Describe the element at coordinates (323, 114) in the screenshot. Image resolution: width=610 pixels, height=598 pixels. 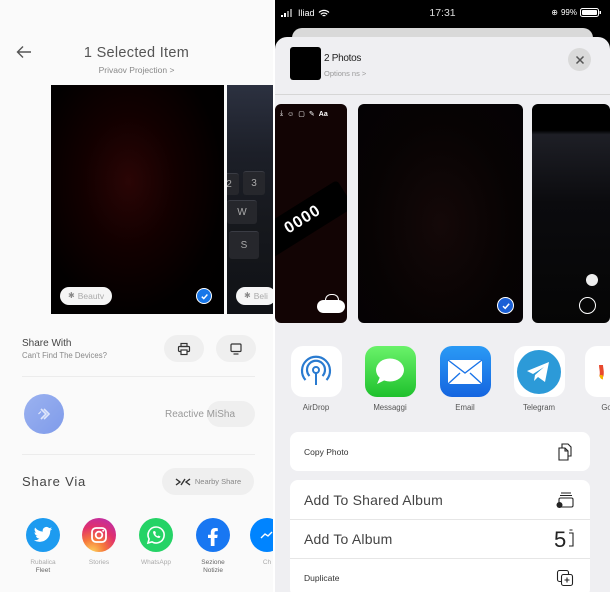
I see `text-tool-icon: Aa` at that location.